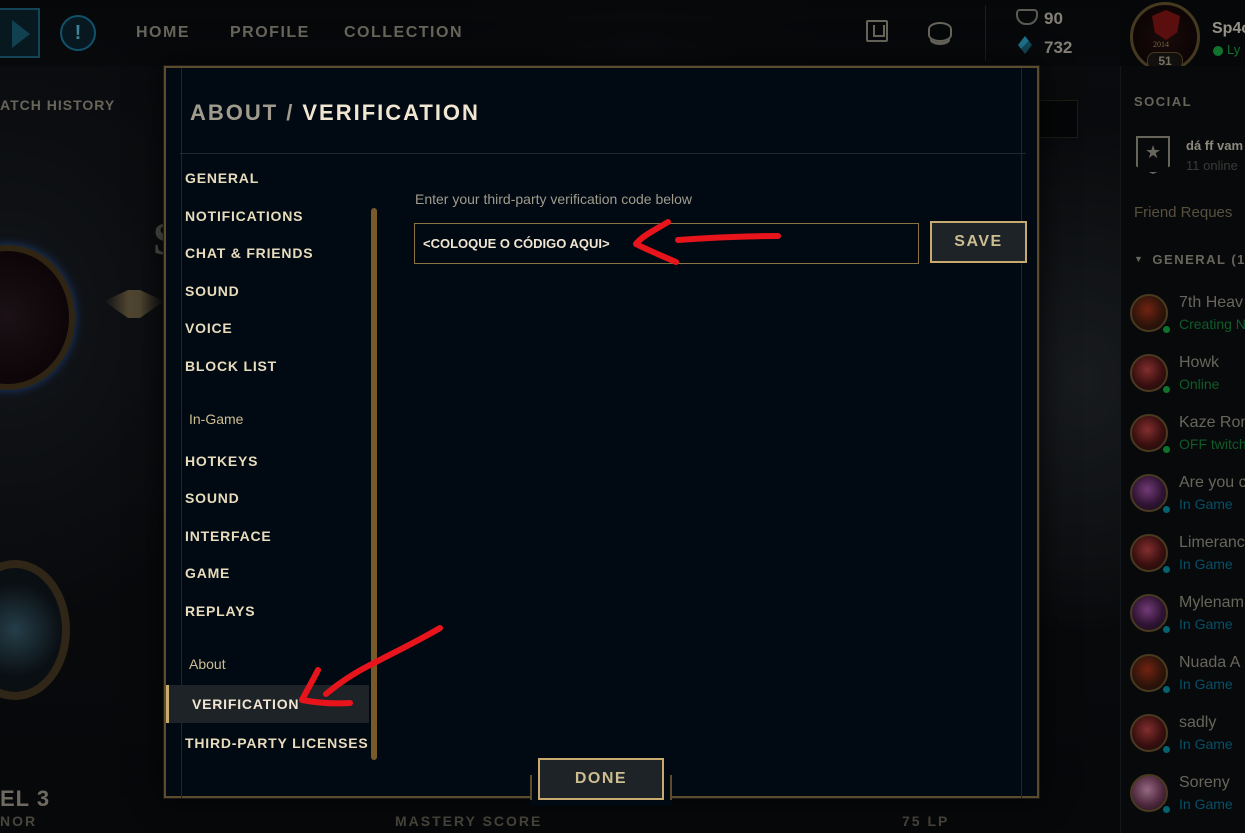 The width and height of the screenshot is (1245, 833). What do you see at coordinates (249, 253) in the screenshot?
I see `menu-item-chat-friends: CHAT & FRIENDS` at bounding box center [249, 253].